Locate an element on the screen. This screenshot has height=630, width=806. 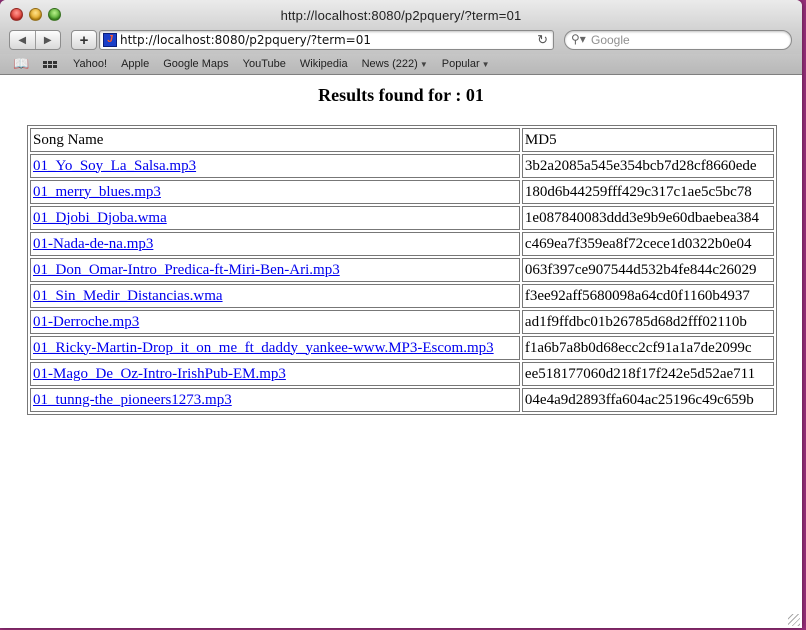
window-title: http://localhost:8080/p2pquery/?term=01 is located at coordinates (401, 15).